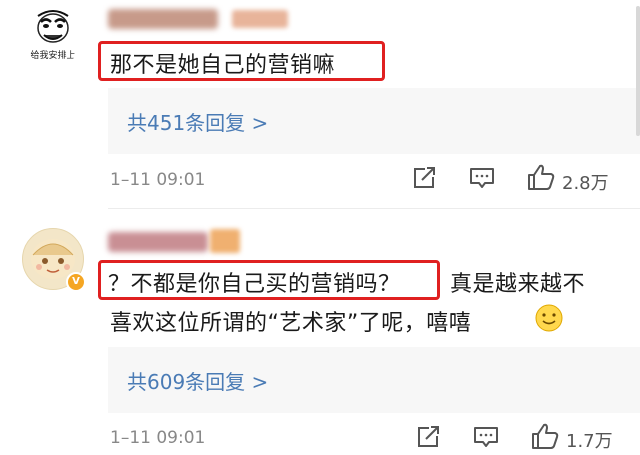  Describe the element at coordinates (76, 282) in the screenshot. I see `verified-badge-icon: V` at that location.